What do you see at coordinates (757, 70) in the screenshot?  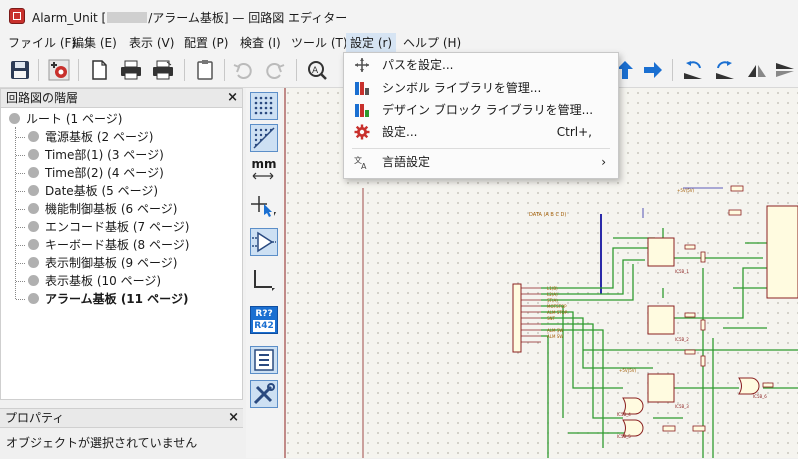 I see `mirror-horizontal-icon` at bounding box center [757, 70].